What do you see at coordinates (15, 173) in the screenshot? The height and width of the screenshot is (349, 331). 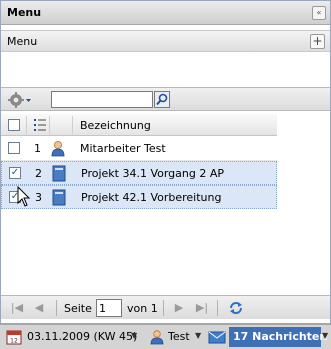 I see `row-checkbox: ✓` at bounding box center [15, 173].